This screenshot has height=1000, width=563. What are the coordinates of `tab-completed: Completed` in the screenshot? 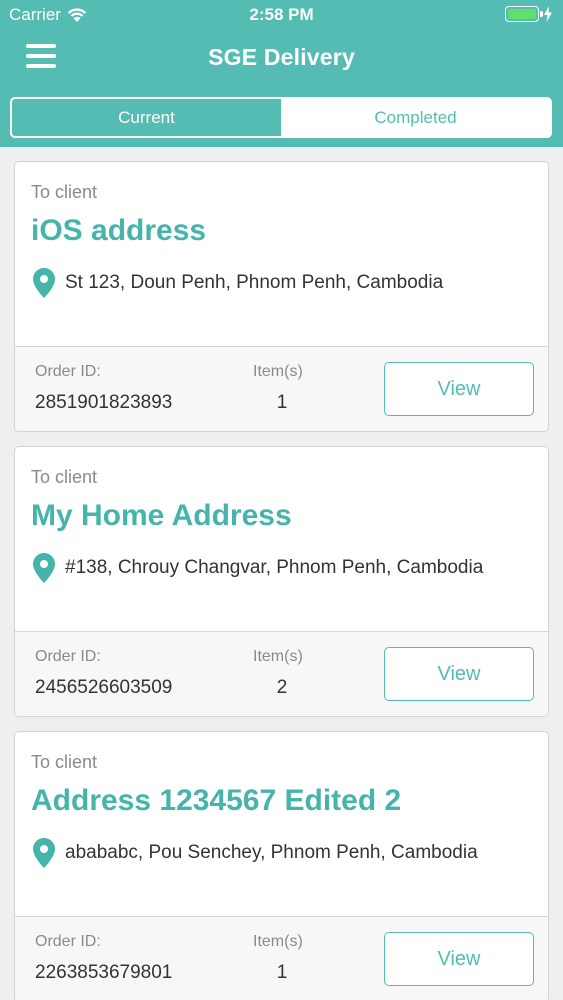 It's located at (415, 117).